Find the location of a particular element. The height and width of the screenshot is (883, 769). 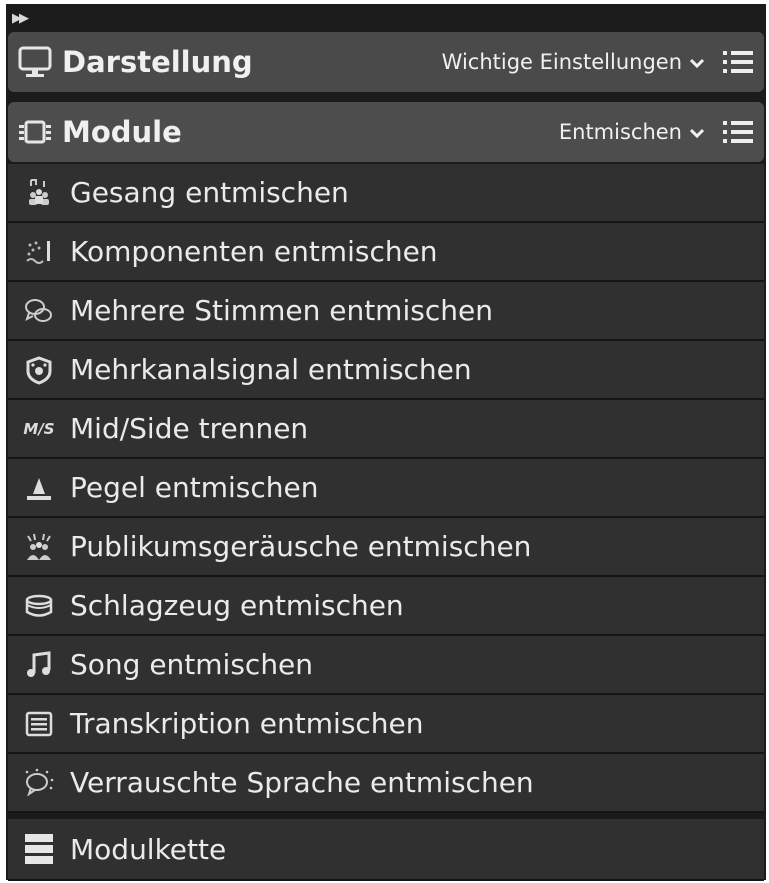

choir-icon is located at coordinates (39, 193).